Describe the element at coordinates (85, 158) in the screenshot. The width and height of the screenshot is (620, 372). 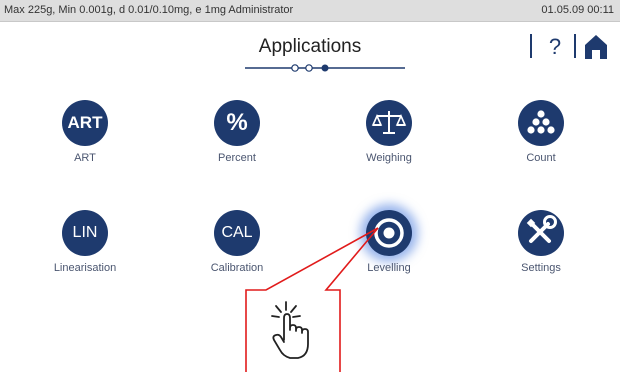
I see `app-label: ART` at that location.